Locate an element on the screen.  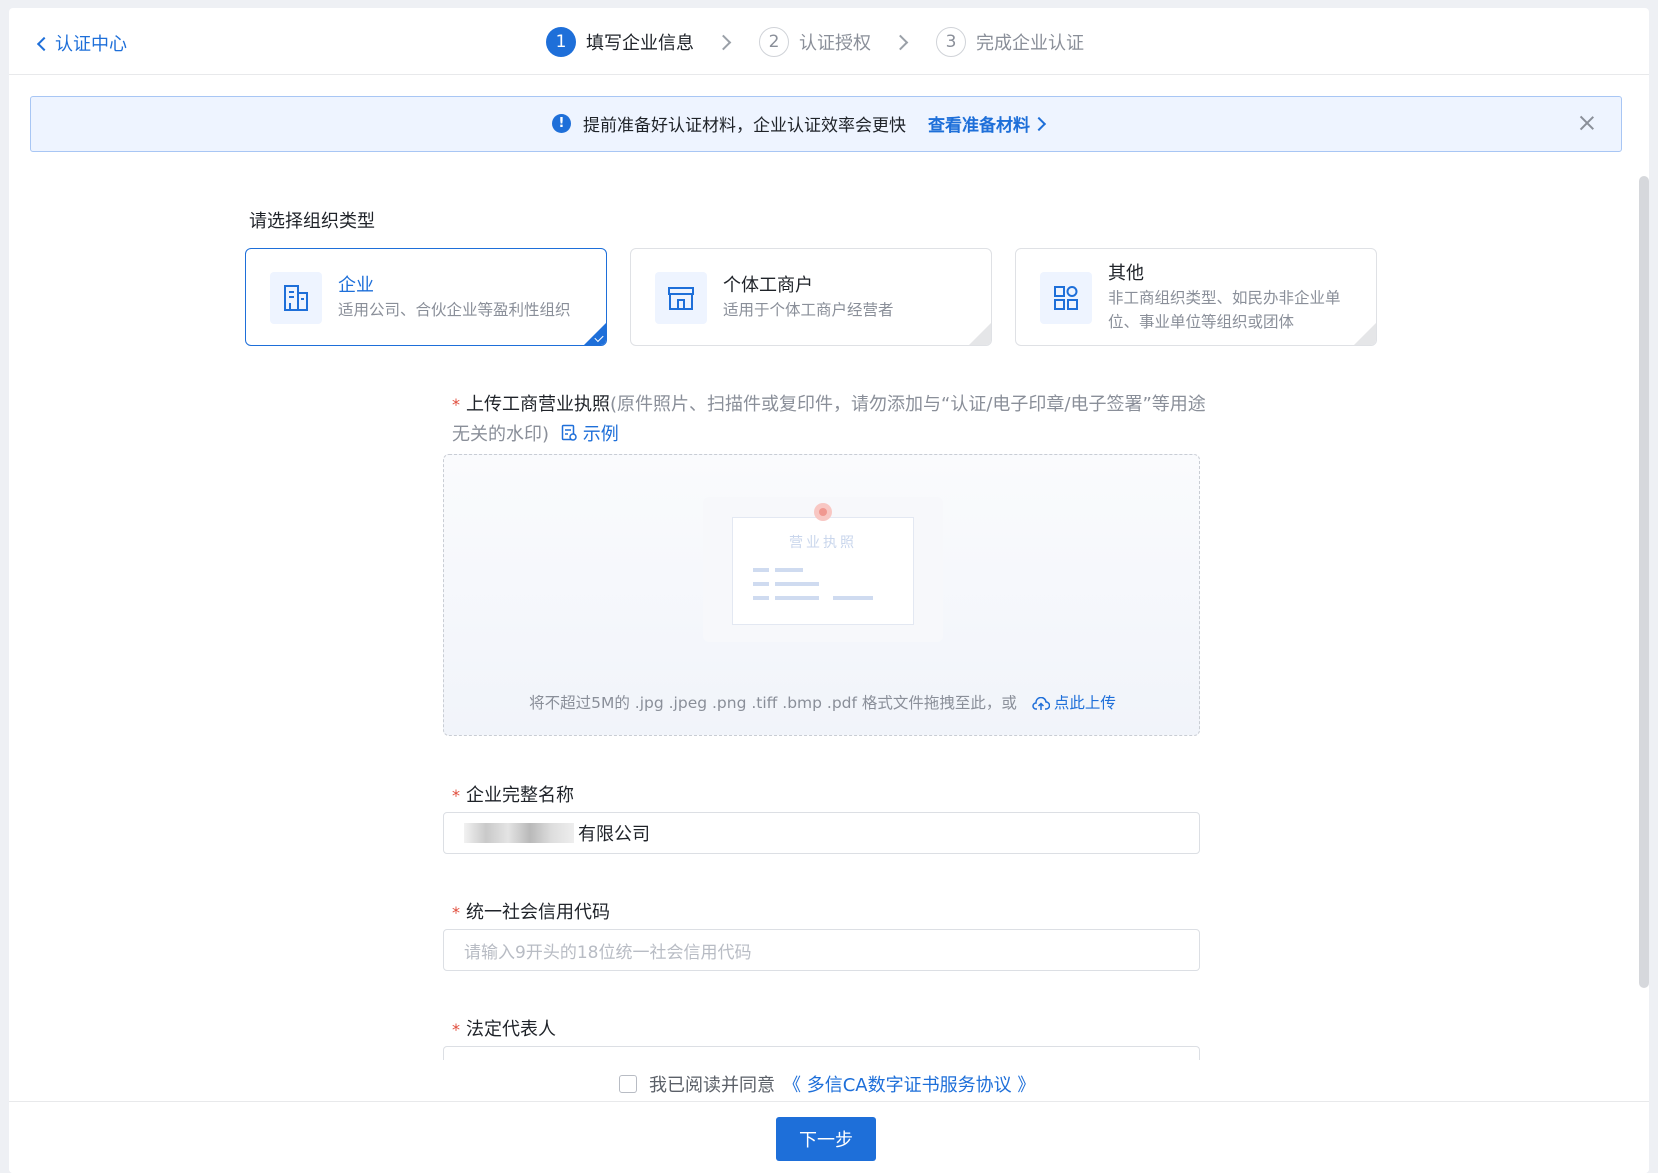
org-card-enterprise: 企业 适用公司、合伙企业等盈利性组织 is located at coordinates (426, 297).